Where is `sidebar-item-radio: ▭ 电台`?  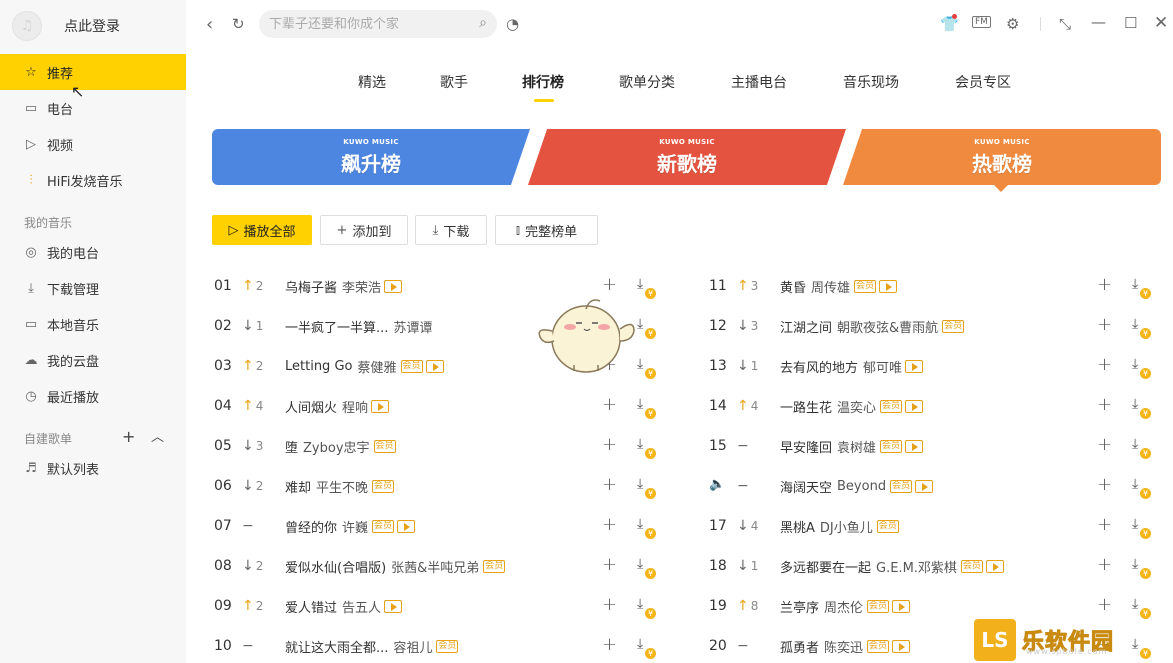
sidebar-item-radio: ▭ 电台 is located at coordinates (93, 108).